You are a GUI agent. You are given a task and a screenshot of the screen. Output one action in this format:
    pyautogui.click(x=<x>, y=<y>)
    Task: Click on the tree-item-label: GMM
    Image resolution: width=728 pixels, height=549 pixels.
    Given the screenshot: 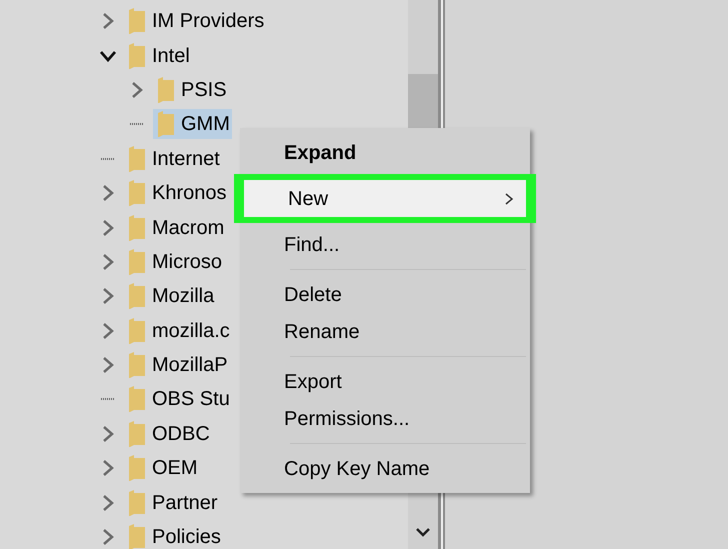 What is the action you would take?
    pyautogui.click(x=205, y=125)
    